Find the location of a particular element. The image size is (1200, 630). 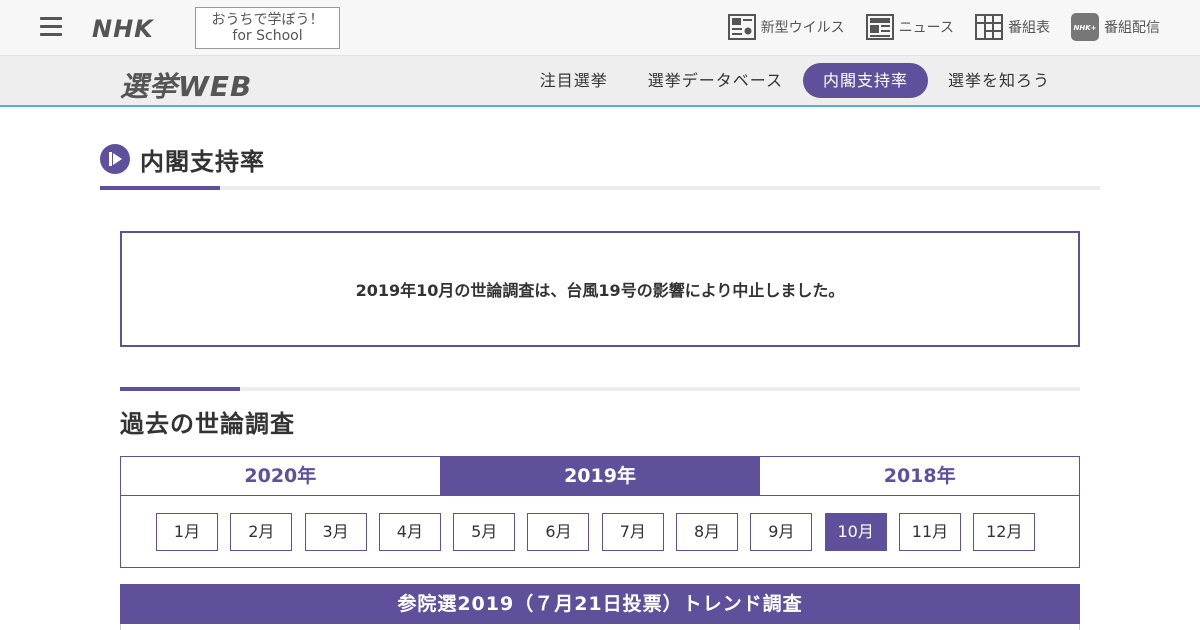

nav-program-label: 番組表 is located at coordinates (1029, 28).